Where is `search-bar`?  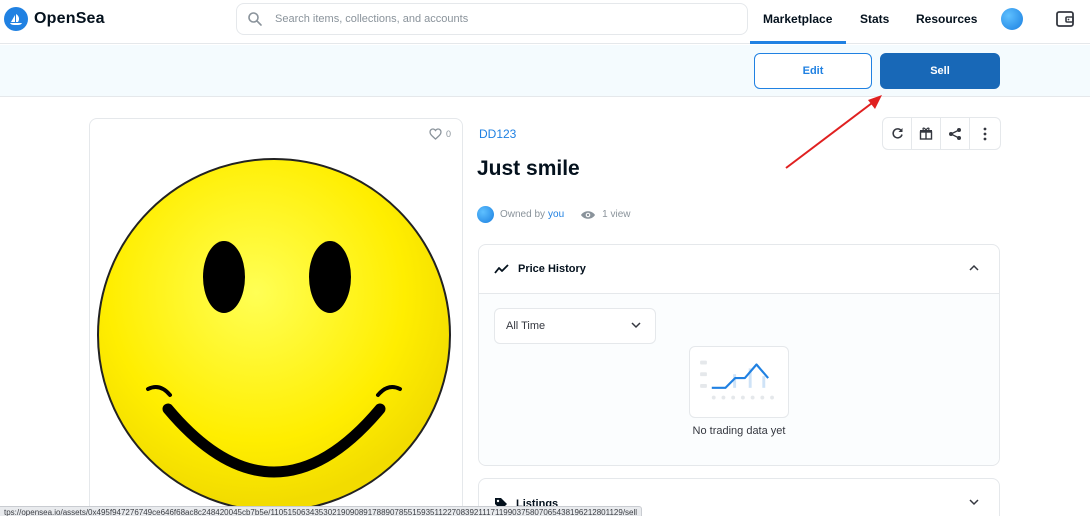 search-bar is located at coordinates (492, 19).